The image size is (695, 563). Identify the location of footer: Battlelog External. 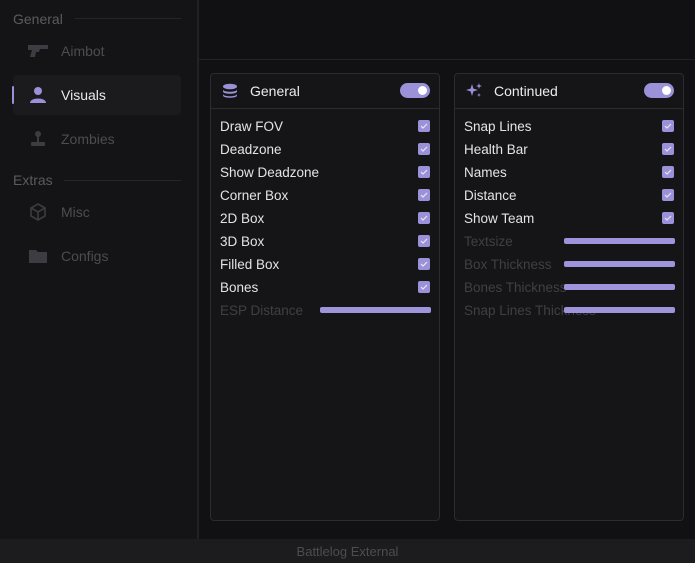
(347, 551).